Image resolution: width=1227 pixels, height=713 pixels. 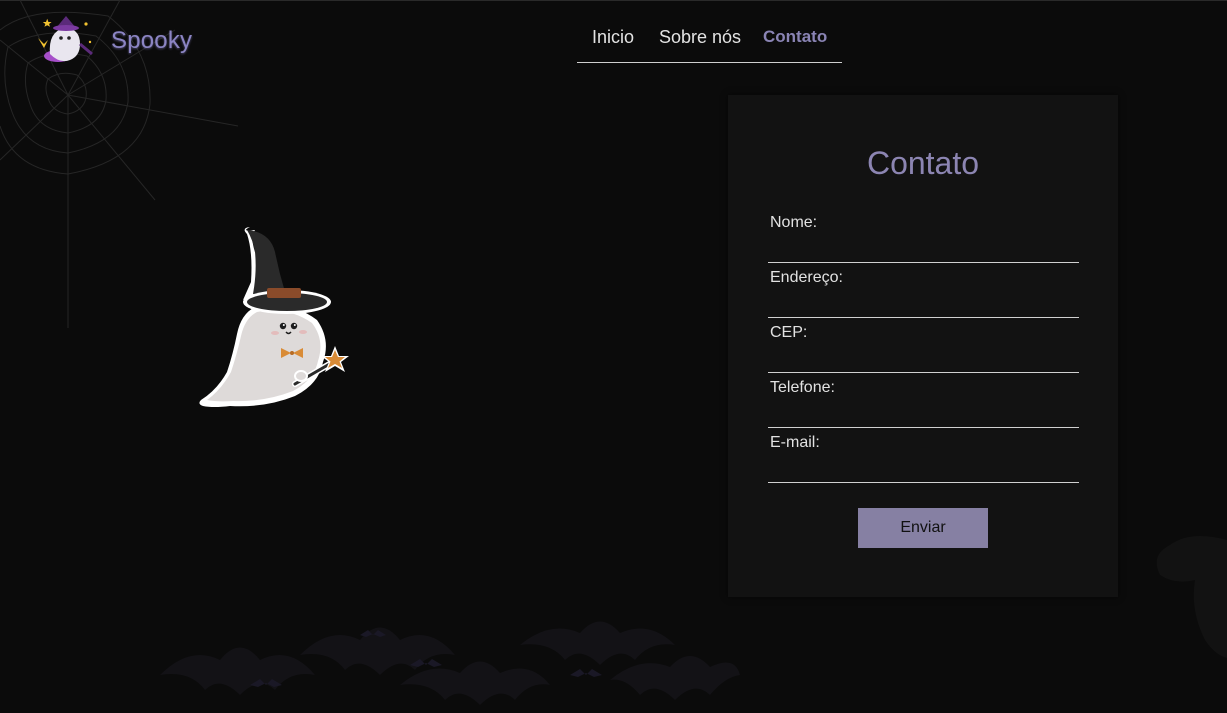 What do you see at coordinates (700, 37) in the screenshot?
I see `nav-link-sobre-nos: Sobre nós` at bounding box center [700, 37].